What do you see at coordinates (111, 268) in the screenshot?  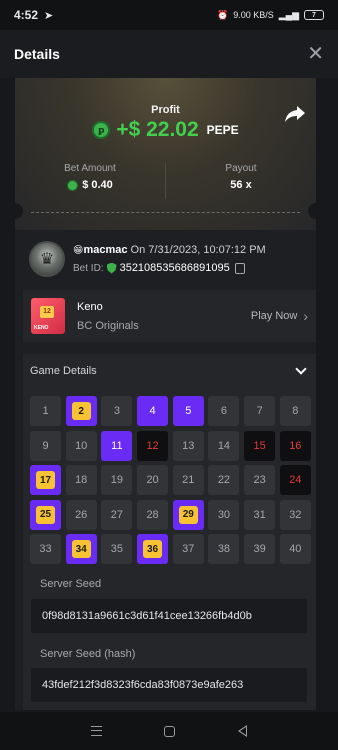 I see `verified-shield-icon` at bounding box center [111, 268].